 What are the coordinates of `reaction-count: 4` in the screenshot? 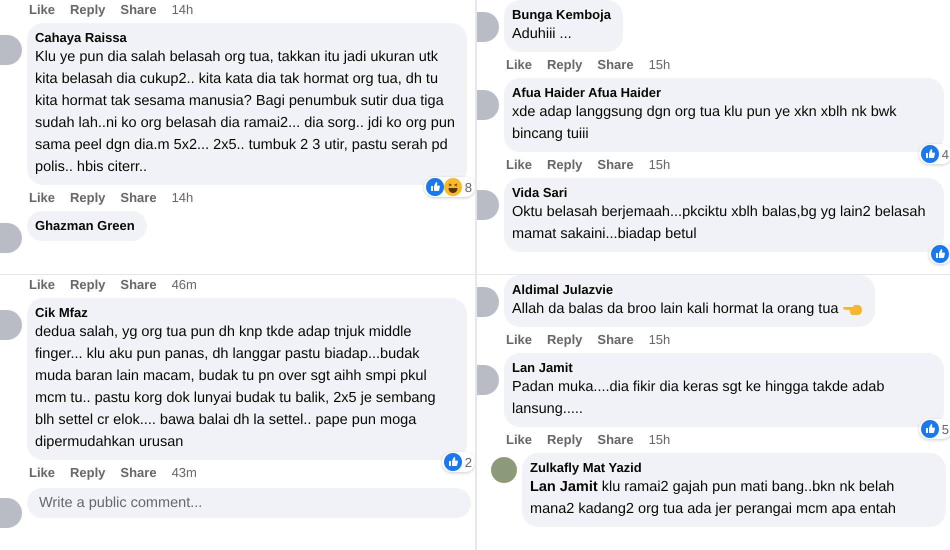 It's located at (934, 154).